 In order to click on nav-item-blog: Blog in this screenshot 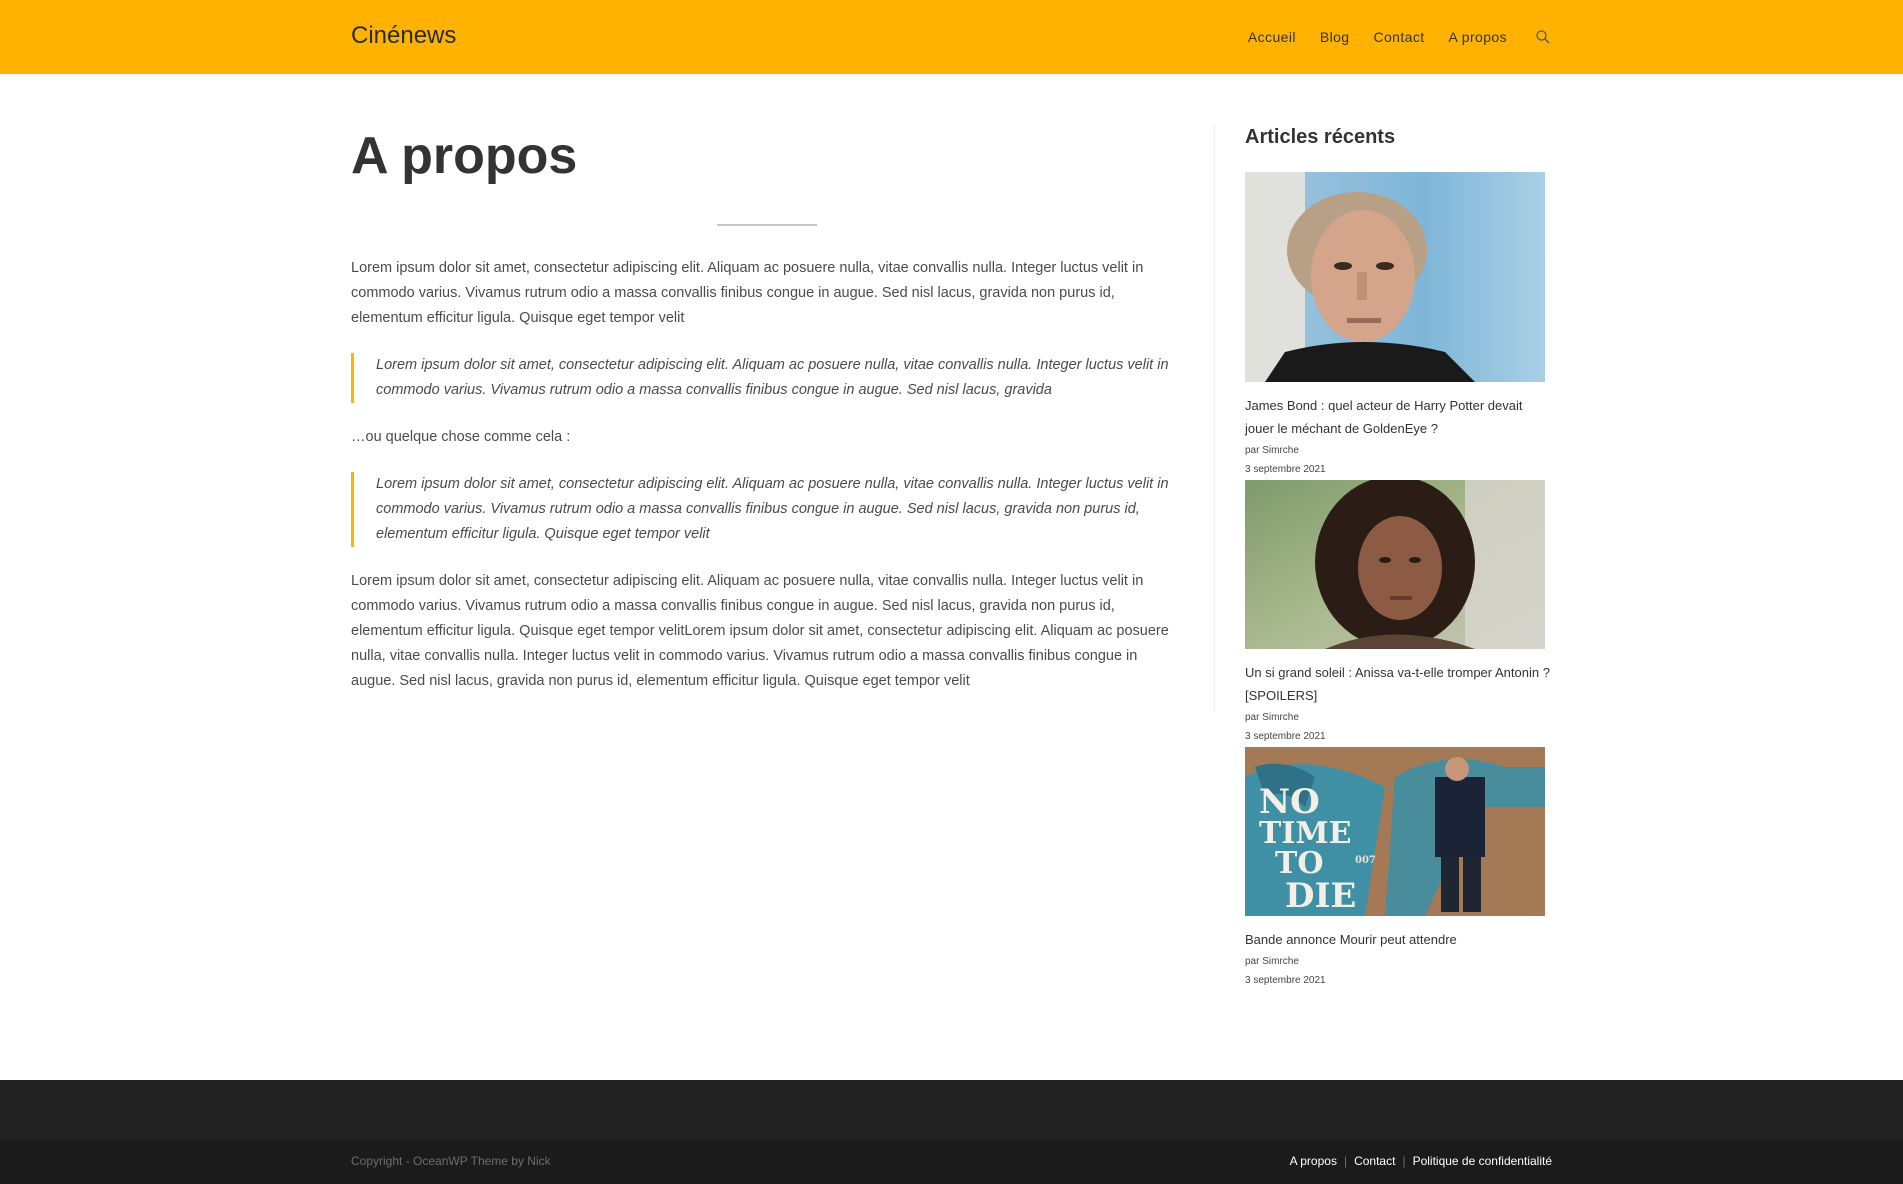, I will do `click(1335, 37)`.